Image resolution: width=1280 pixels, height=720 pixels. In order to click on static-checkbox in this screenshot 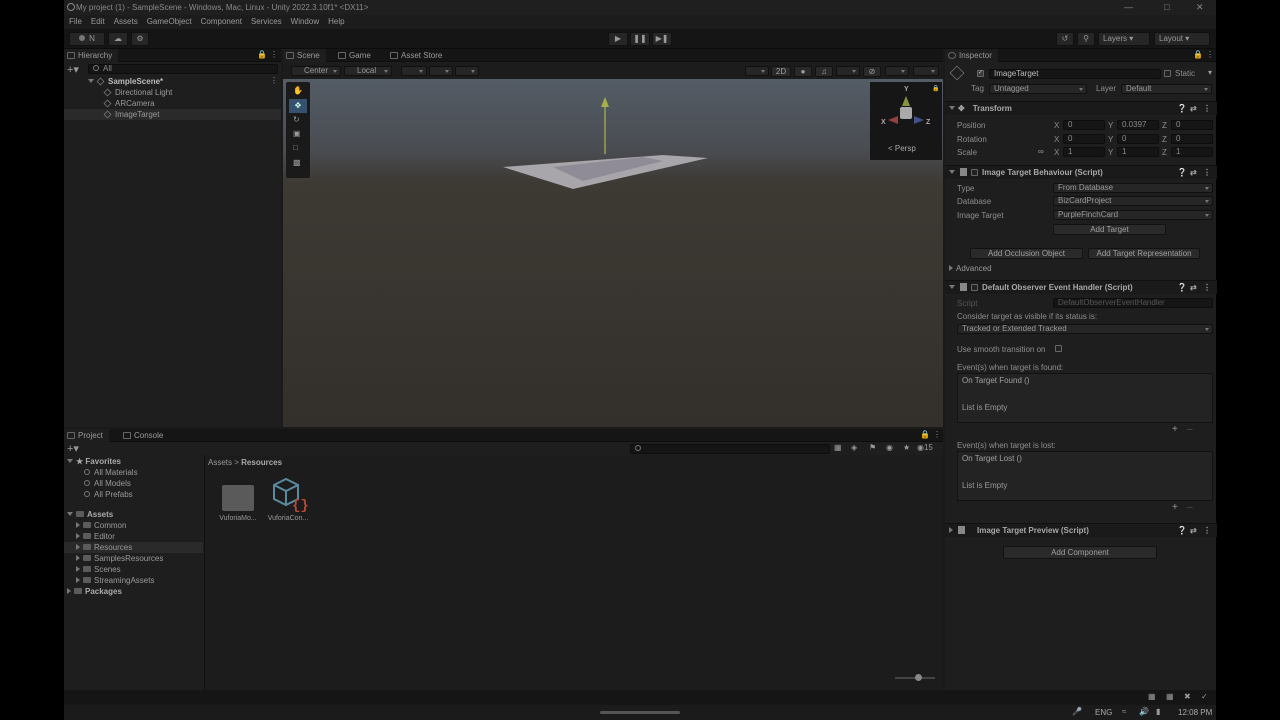, I will do `click(1167, 73)`.